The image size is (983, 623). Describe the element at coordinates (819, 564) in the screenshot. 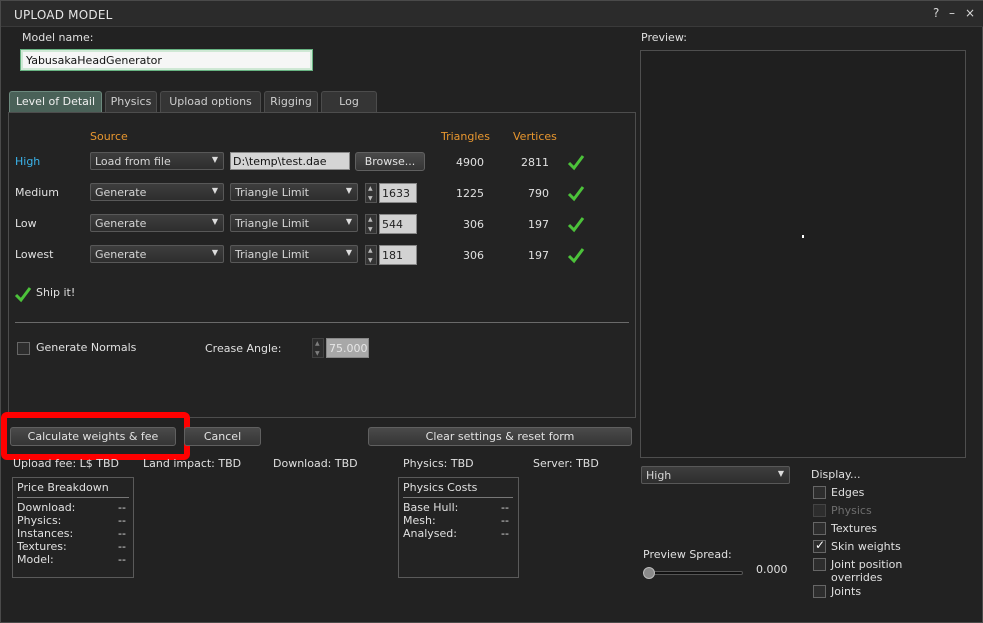

I see `joint-position-checkbox` at that location.